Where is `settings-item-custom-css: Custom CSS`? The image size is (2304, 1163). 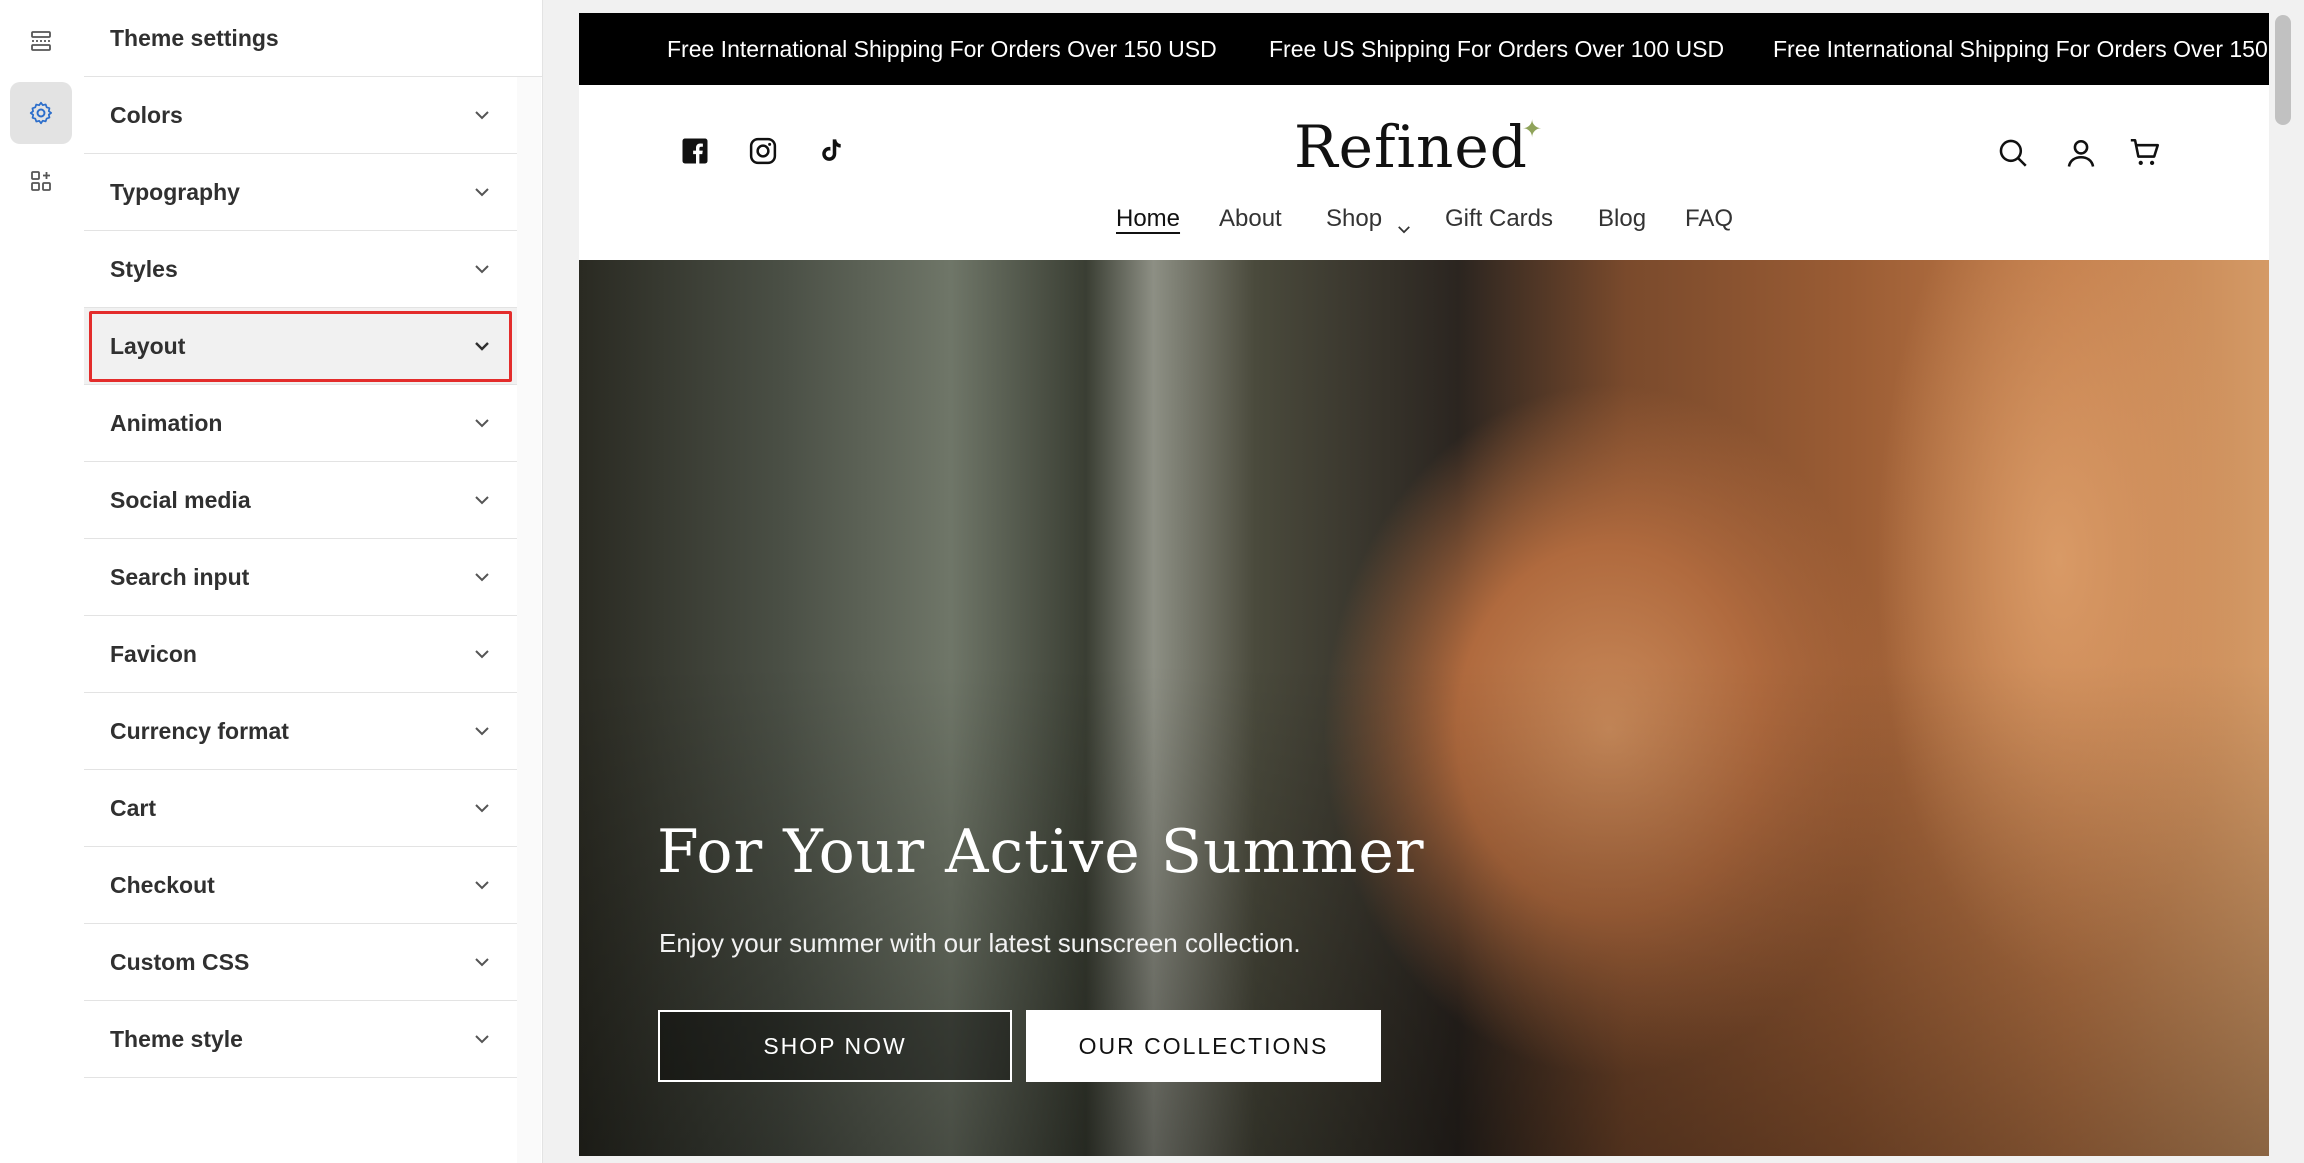 settings-item-custom-css: Custom CSS is located at coordinates (300, 962).